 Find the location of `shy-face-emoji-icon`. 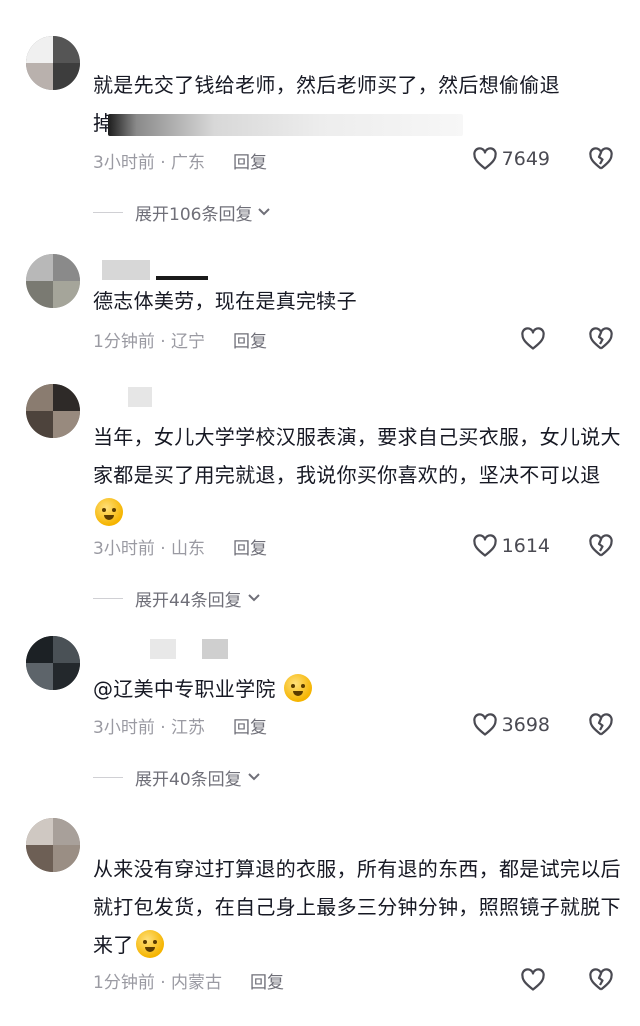

shy-face-emoji-icon is located at coordinates (297, 688).